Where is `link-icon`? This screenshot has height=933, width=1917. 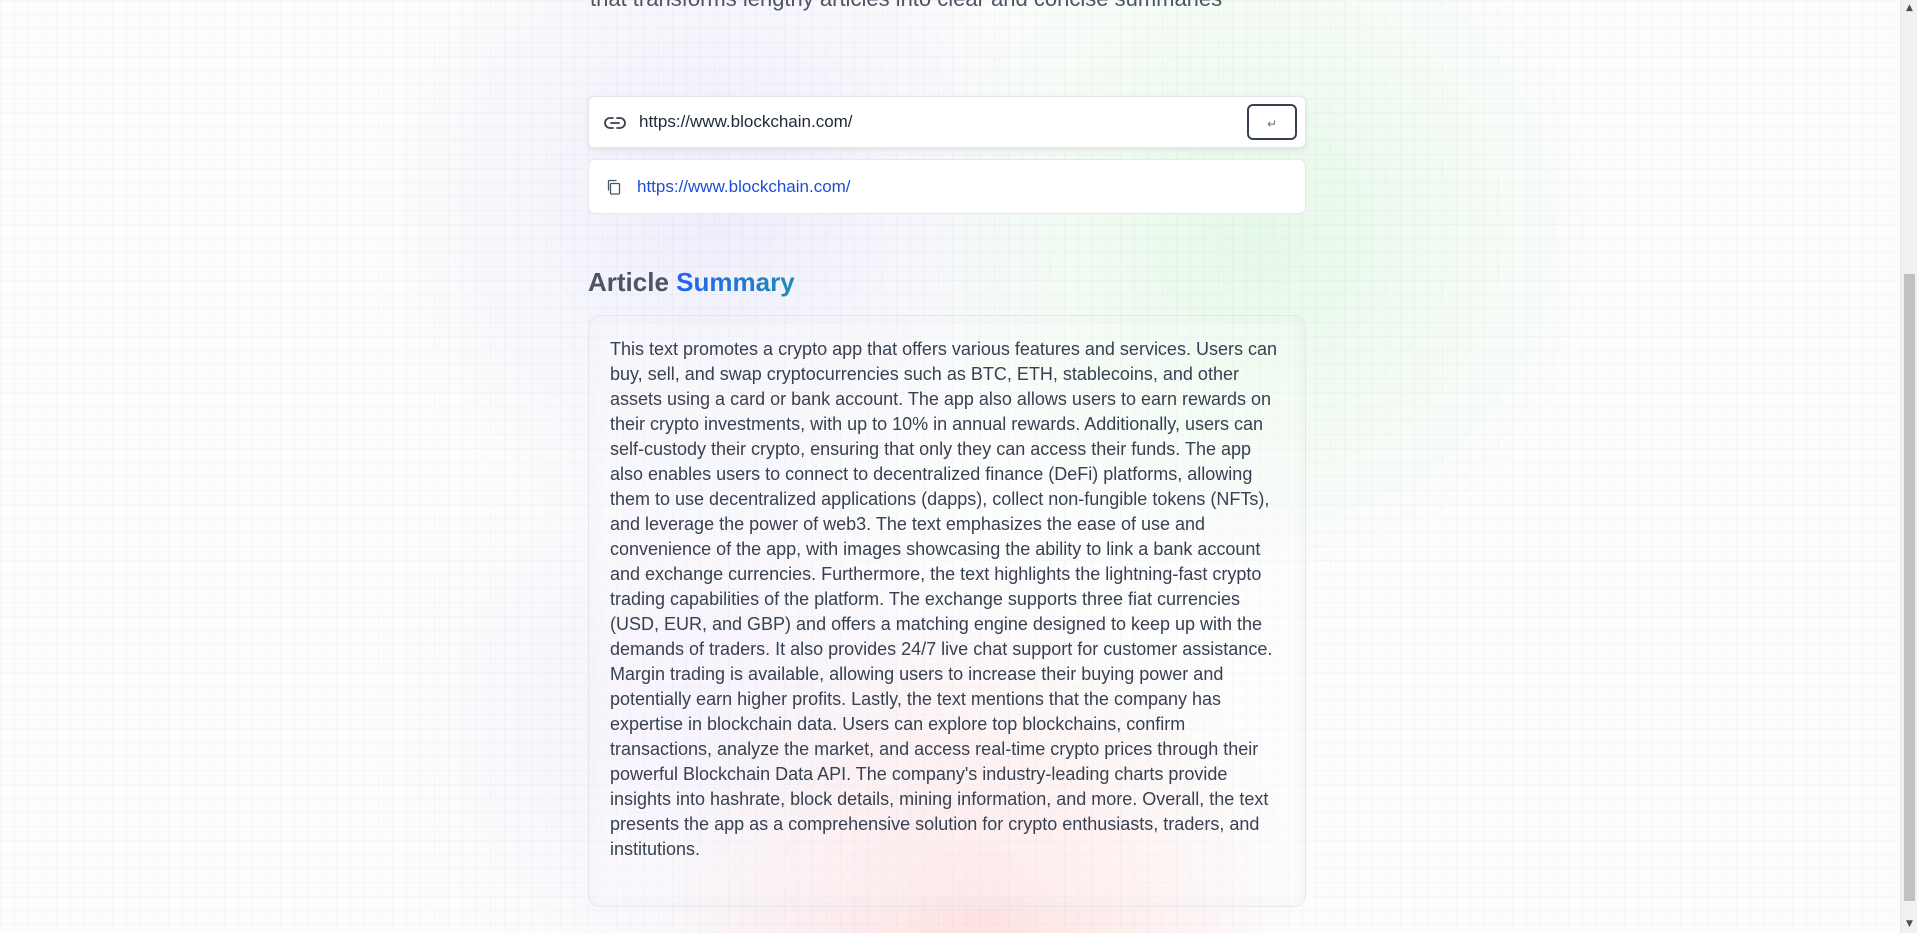 link-icon is located at coordinates (615, 123).